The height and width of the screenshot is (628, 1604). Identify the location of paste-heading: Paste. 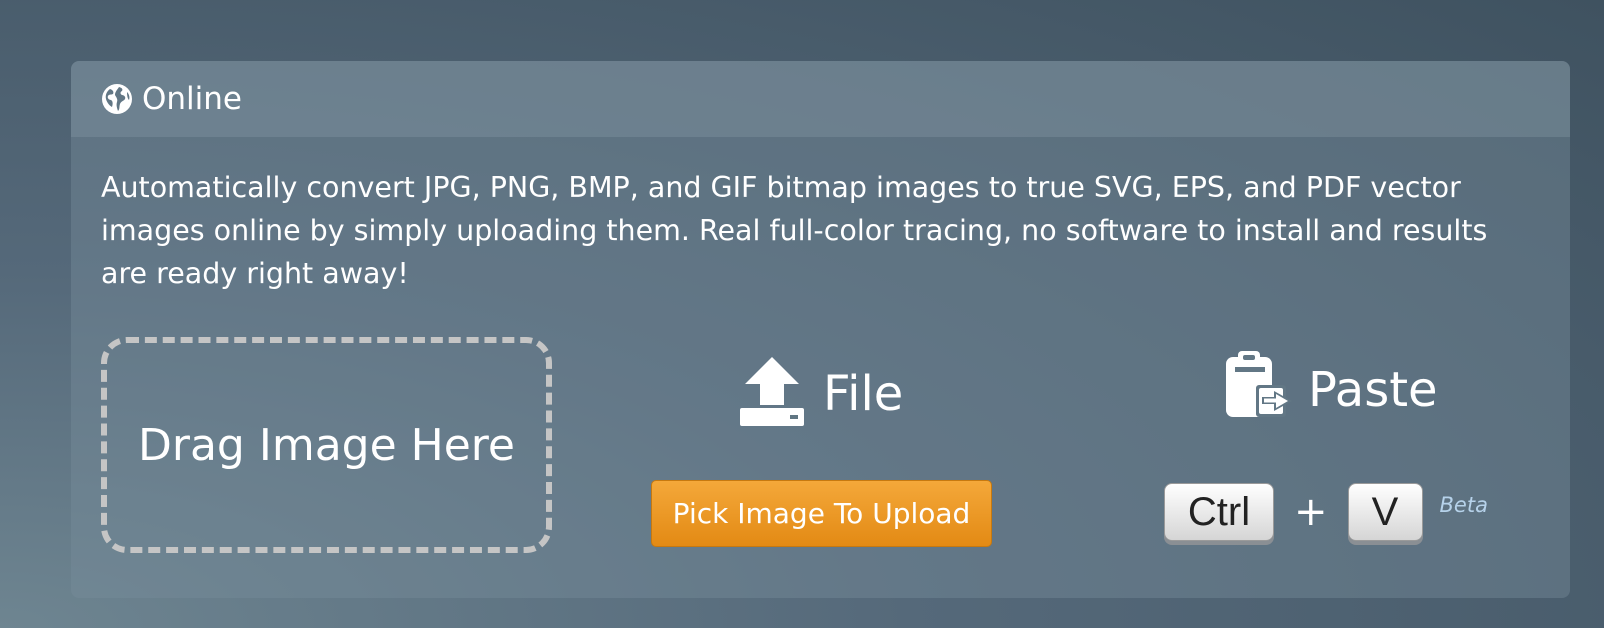
(1331, 387).